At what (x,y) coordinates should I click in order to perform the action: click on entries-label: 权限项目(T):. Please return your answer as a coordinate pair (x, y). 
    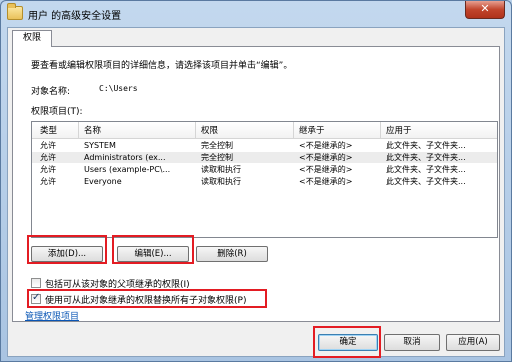
    Looking at the image, I should click on (57, 112).